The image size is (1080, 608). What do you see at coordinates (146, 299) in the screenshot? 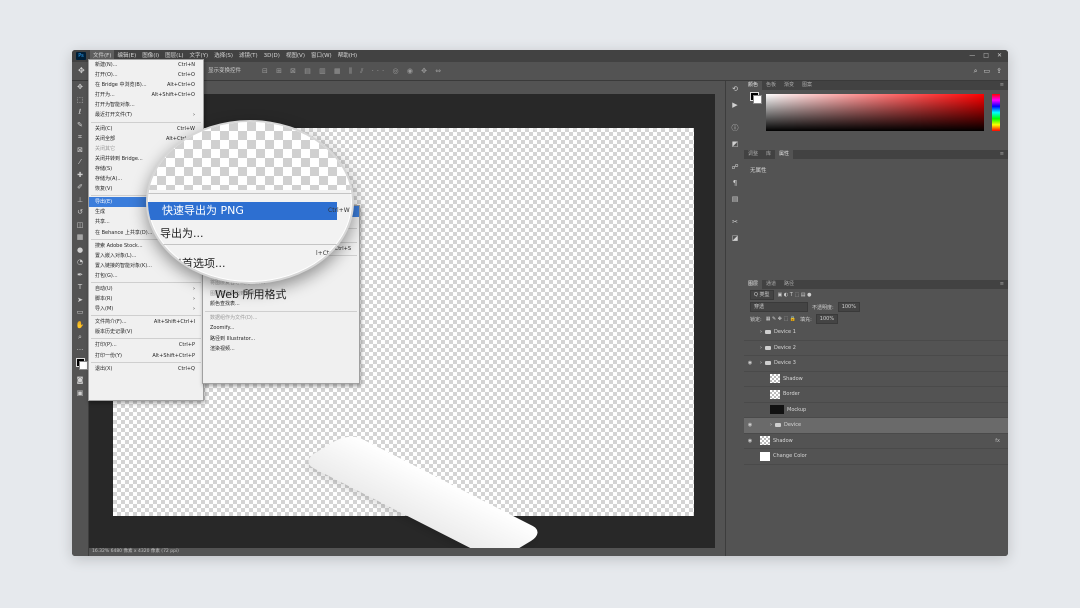
I see `file-menu-item: 脚本(R) ›` at bounding box center [146, 299].